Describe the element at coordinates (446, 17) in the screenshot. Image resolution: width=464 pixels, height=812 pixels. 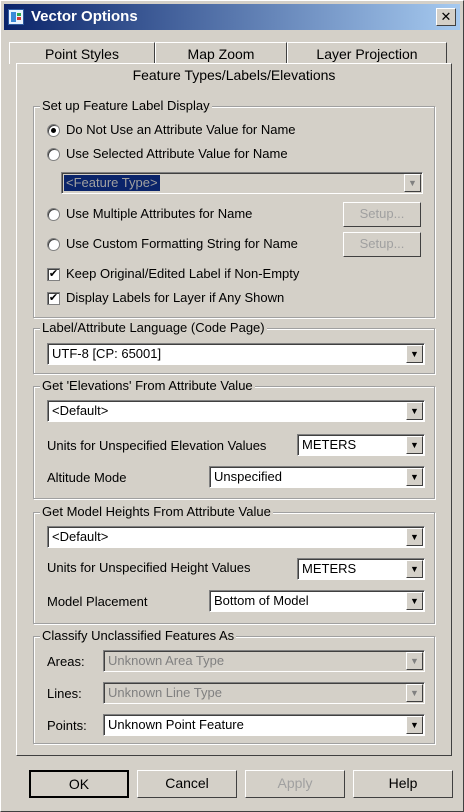
I see `close-button: ✕` at that location.